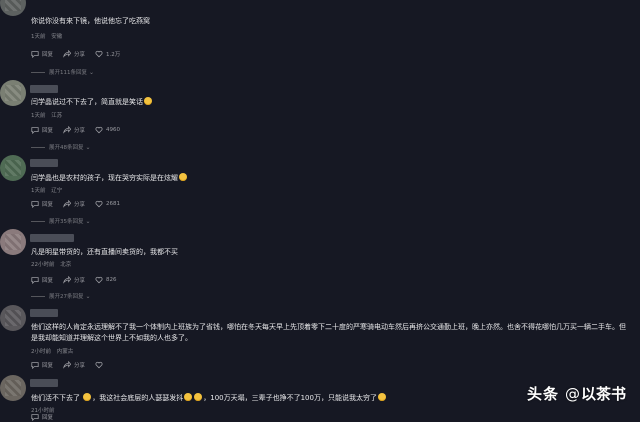 This screenshot has width=640, height=422. What do you see at coordinates (113, 55) in the screenshot?
I see `like-count: 1.2万` at bounding box center [113, 55].